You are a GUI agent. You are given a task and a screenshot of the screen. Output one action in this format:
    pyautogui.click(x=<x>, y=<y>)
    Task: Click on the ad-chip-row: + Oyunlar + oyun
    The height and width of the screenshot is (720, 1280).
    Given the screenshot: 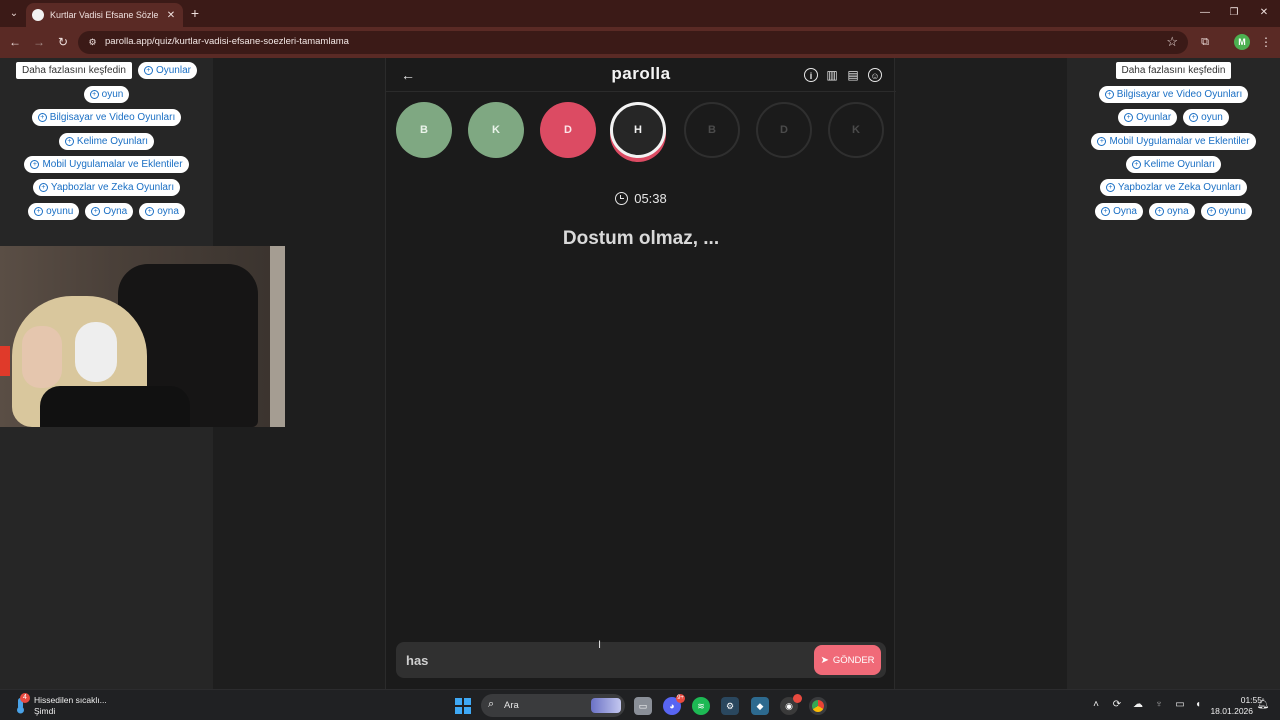 What is the action you would take?
    pyautogui.click(x=1173, y=117)
    